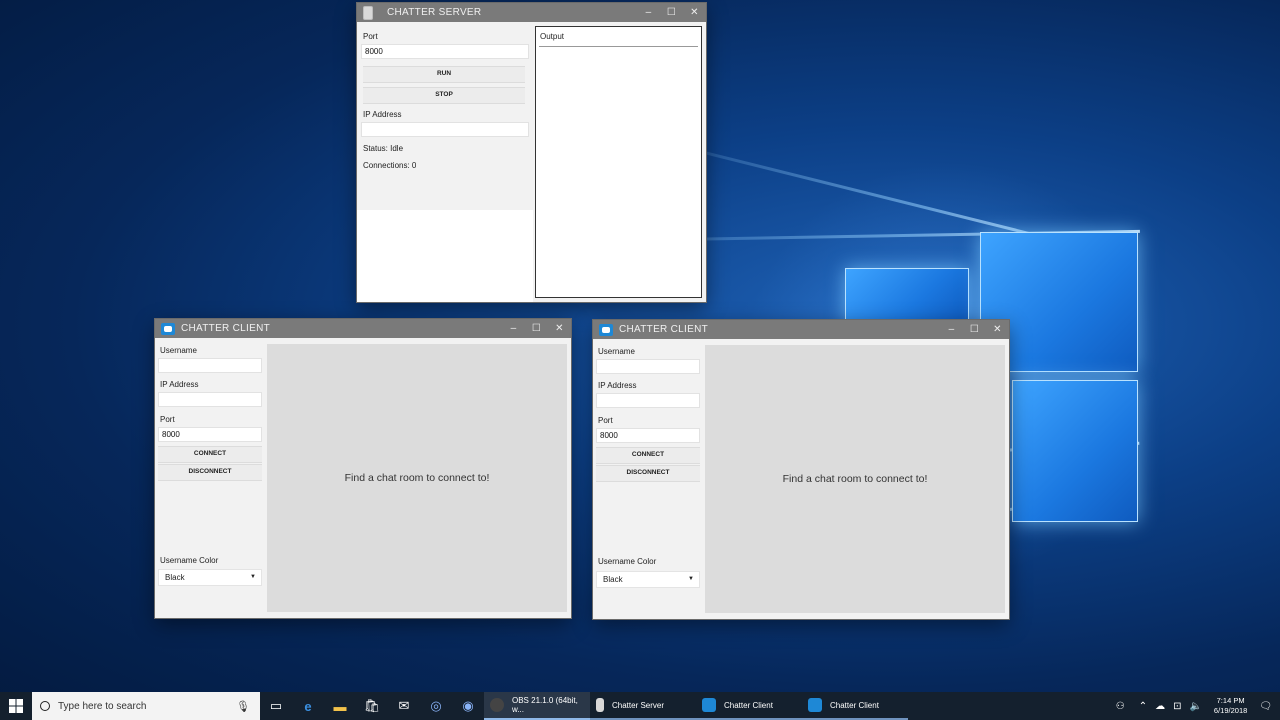  Describe the element at coordinates (1120, 706) in the screenshot. I see `people-icon: ⚇` at that location.